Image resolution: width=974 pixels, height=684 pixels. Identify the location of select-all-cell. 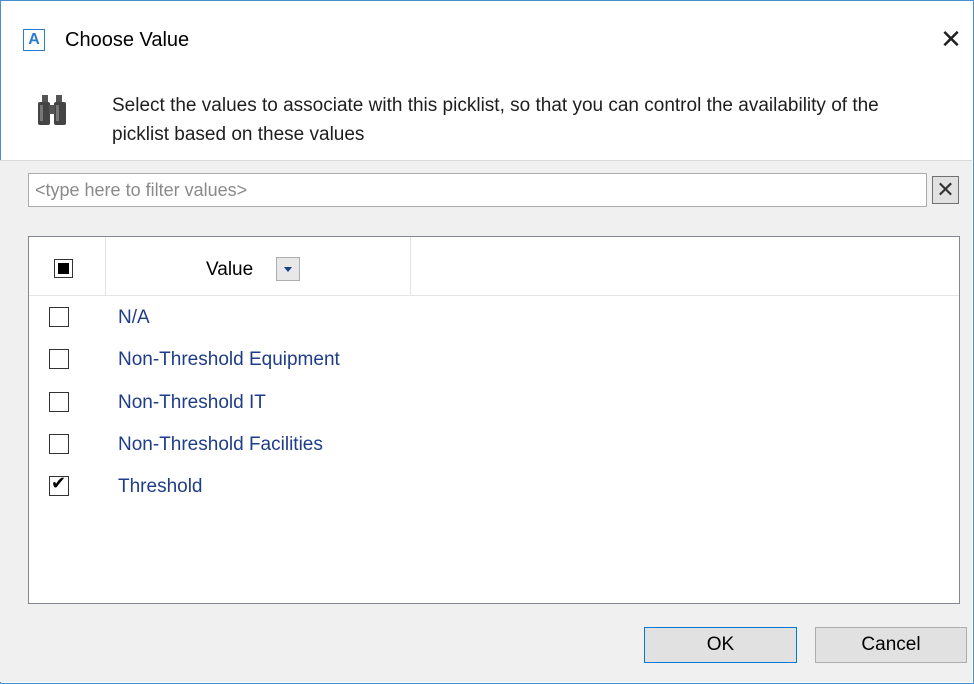
(67, 266).